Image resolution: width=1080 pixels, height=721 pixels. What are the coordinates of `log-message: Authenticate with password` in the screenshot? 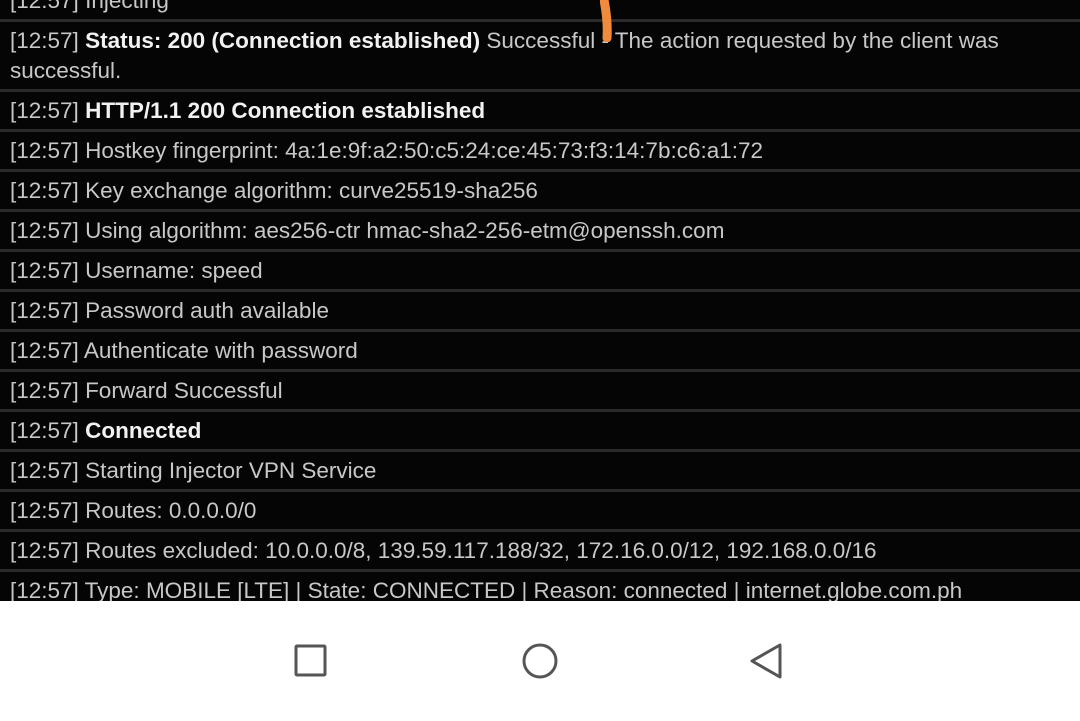 It's located at (218, 350).